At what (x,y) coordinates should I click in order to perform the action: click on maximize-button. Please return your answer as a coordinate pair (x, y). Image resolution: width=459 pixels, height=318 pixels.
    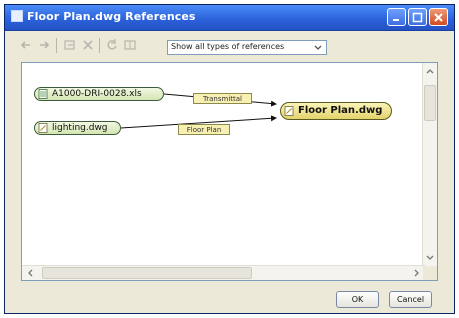
    Looking at the image, I should click on (417, 17).